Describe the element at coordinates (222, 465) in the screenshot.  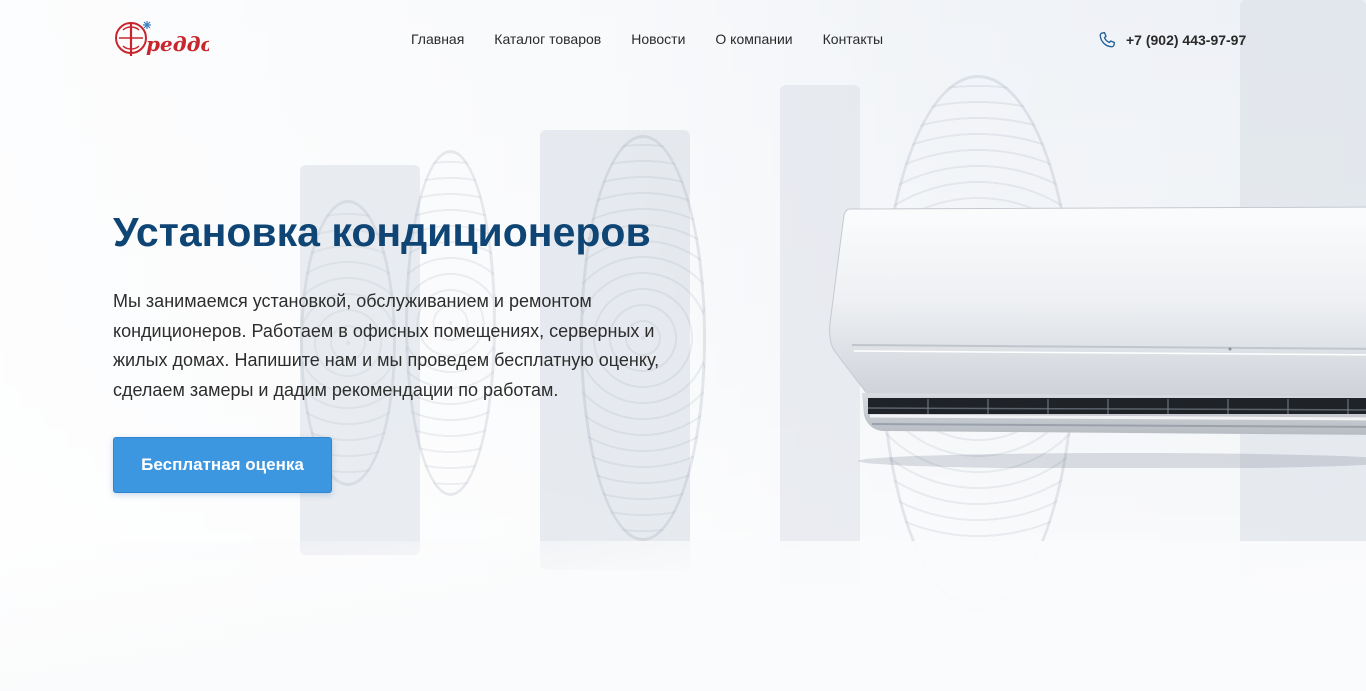
I see `free-estimate-button: Бесплатная оценка` at that location.